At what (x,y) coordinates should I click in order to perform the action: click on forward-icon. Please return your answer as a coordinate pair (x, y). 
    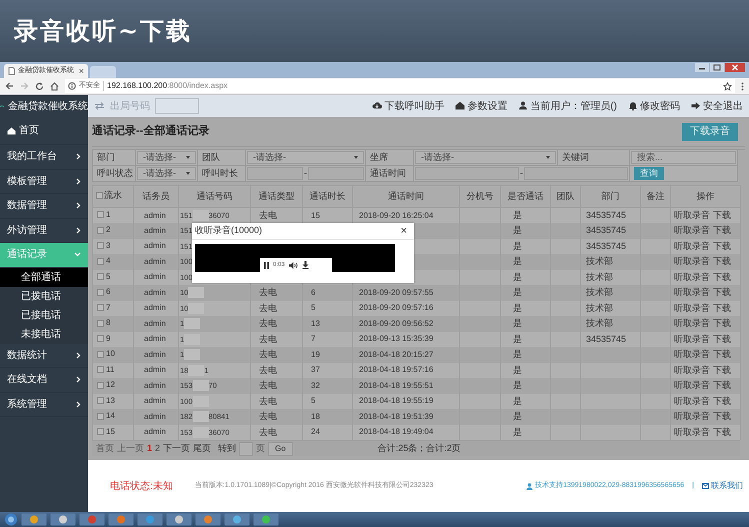
    Looking at the image, I should click on (24, 86).